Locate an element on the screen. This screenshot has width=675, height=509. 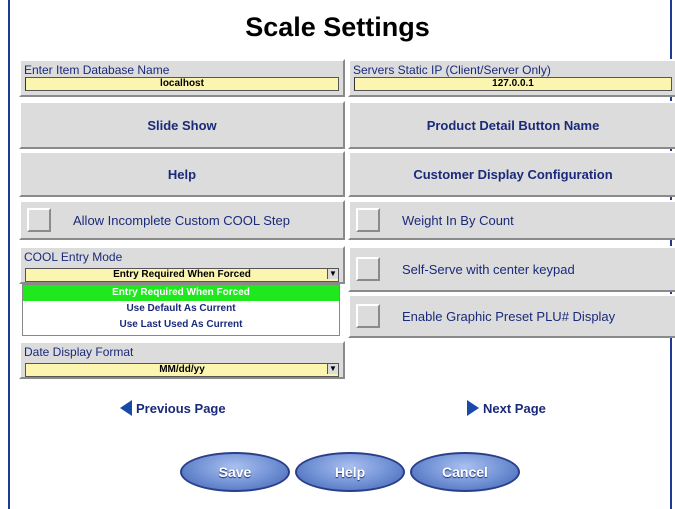
allow-incomplete-row: Allow Incomplete Custom COOL Step is located at coordinates (182, 220).